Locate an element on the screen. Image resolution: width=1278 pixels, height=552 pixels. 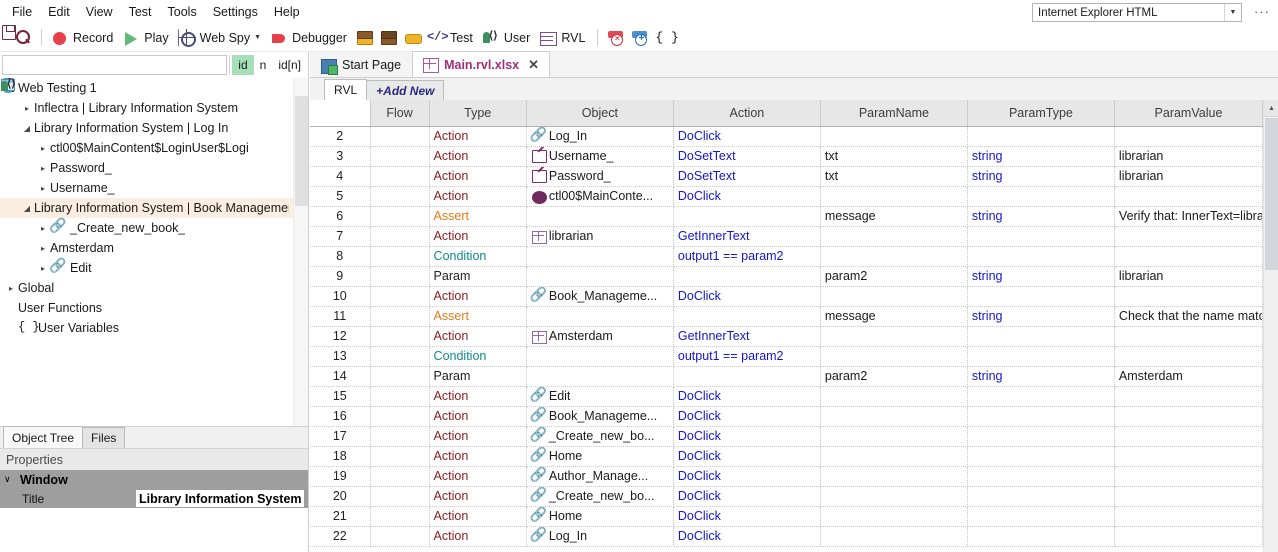
user-button: User is located at coordinates (507, 38).